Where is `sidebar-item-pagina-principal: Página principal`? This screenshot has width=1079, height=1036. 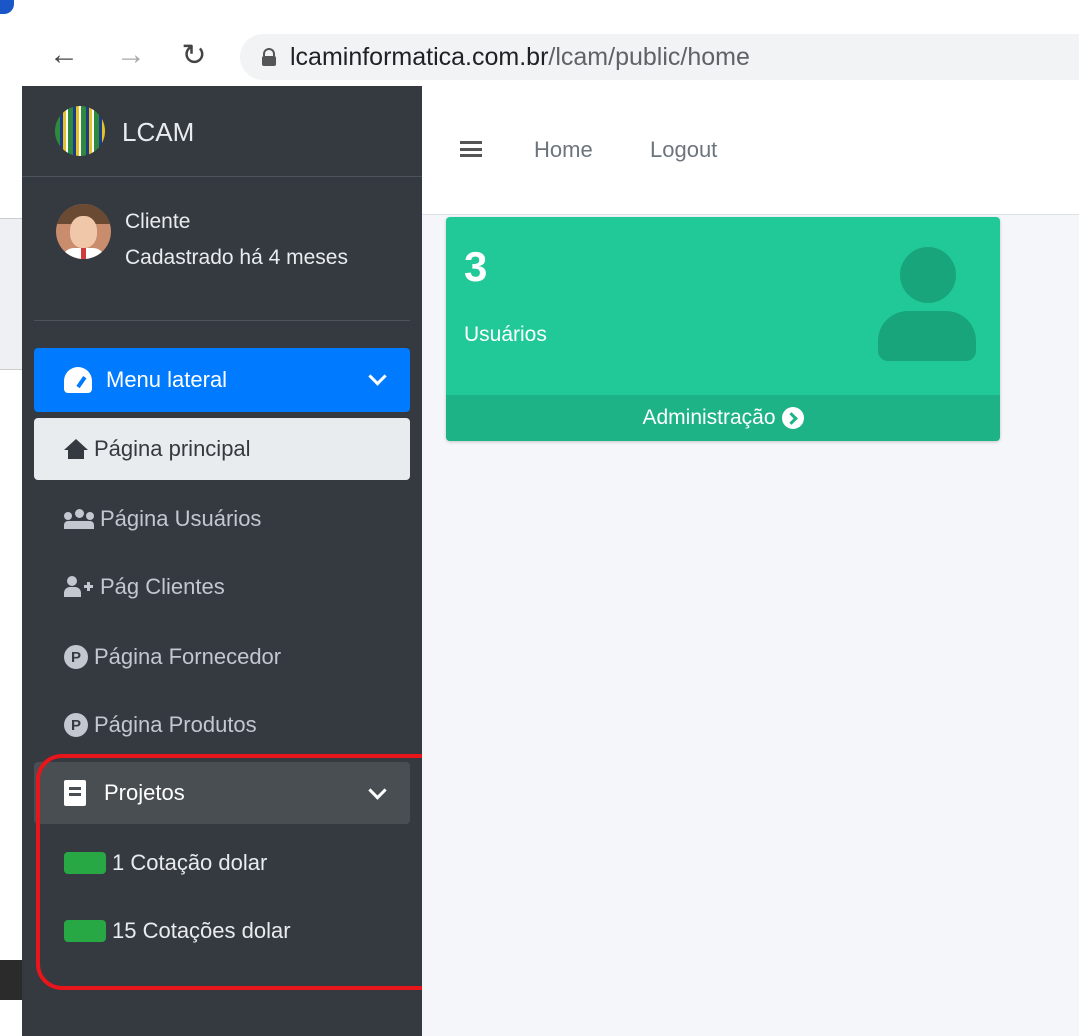 sidebar-item-pagina-principal: Página principal is located at coordinates (222, 449).